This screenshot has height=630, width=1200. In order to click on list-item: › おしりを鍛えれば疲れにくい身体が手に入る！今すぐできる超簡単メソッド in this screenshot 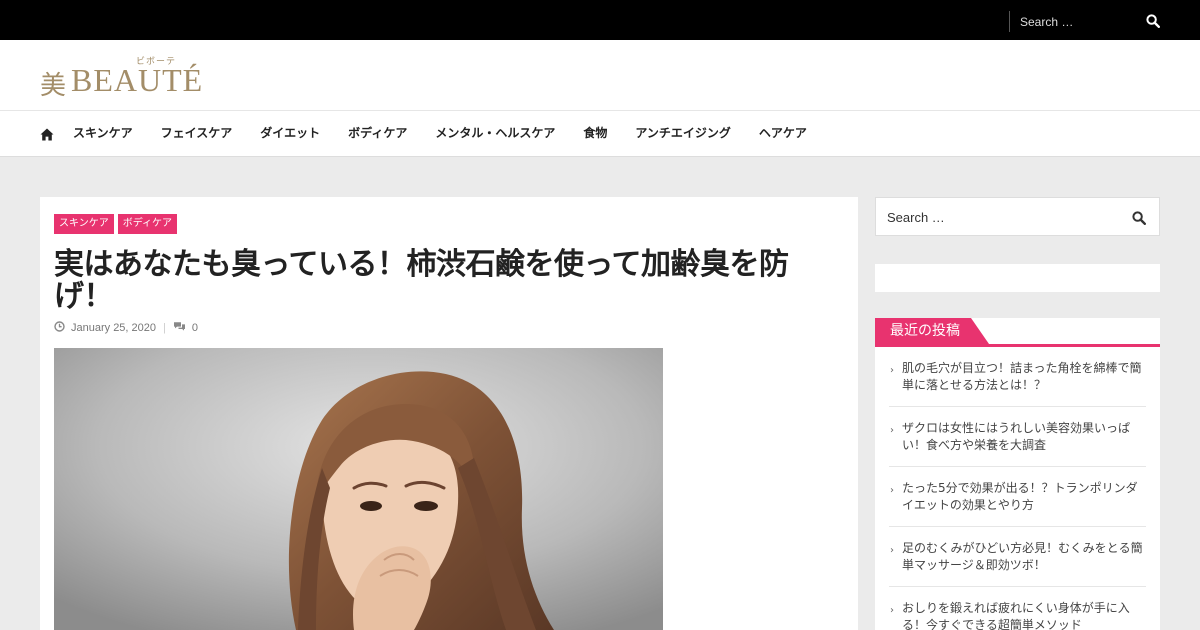, I will do `click(1017, 608)`.